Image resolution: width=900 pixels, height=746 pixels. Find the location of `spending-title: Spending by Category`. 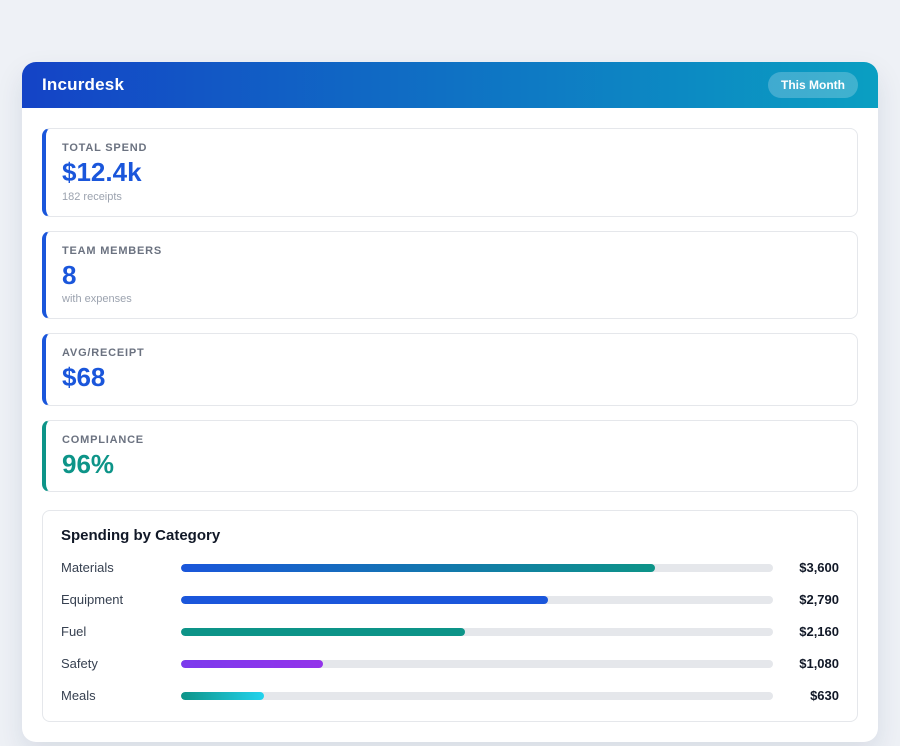

spending-title: Spending by Category is located at coordinates (141, 536).